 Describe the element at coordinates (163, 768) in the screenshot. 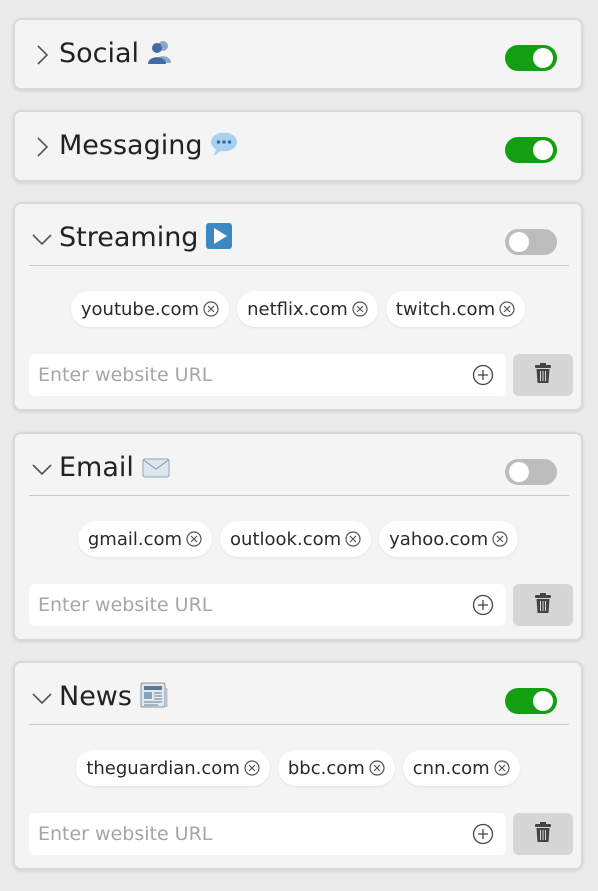

I see `site-chip-label: theguardian.com` at that location.